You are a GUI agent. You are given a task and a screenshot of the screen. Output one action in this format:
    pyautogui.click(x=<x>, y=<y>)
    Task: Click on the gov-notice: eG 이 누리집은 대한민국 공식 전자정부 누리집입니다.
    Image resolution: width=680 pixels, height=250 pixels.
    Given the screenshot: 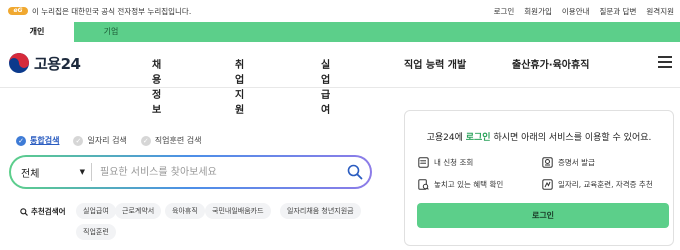 What is the action you would take?
    pyautogui.click(x=99, y=11)
    